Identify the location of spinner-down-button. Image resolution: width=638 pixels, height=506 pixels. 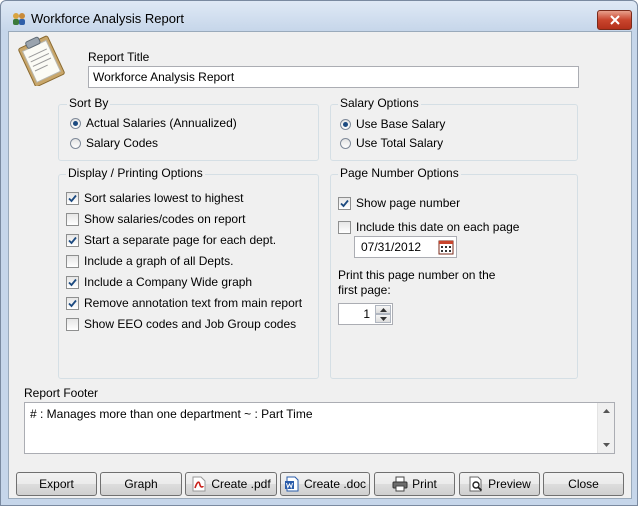
(383, 318).